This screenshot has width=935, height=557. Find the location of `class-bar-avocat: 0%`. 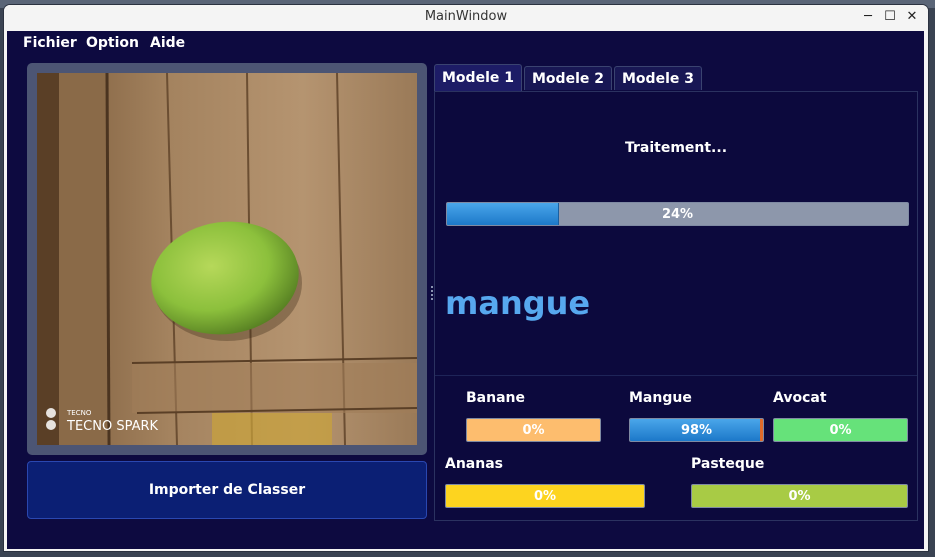

class-bar-avocat: 0% is located at coordinates (840, 430).